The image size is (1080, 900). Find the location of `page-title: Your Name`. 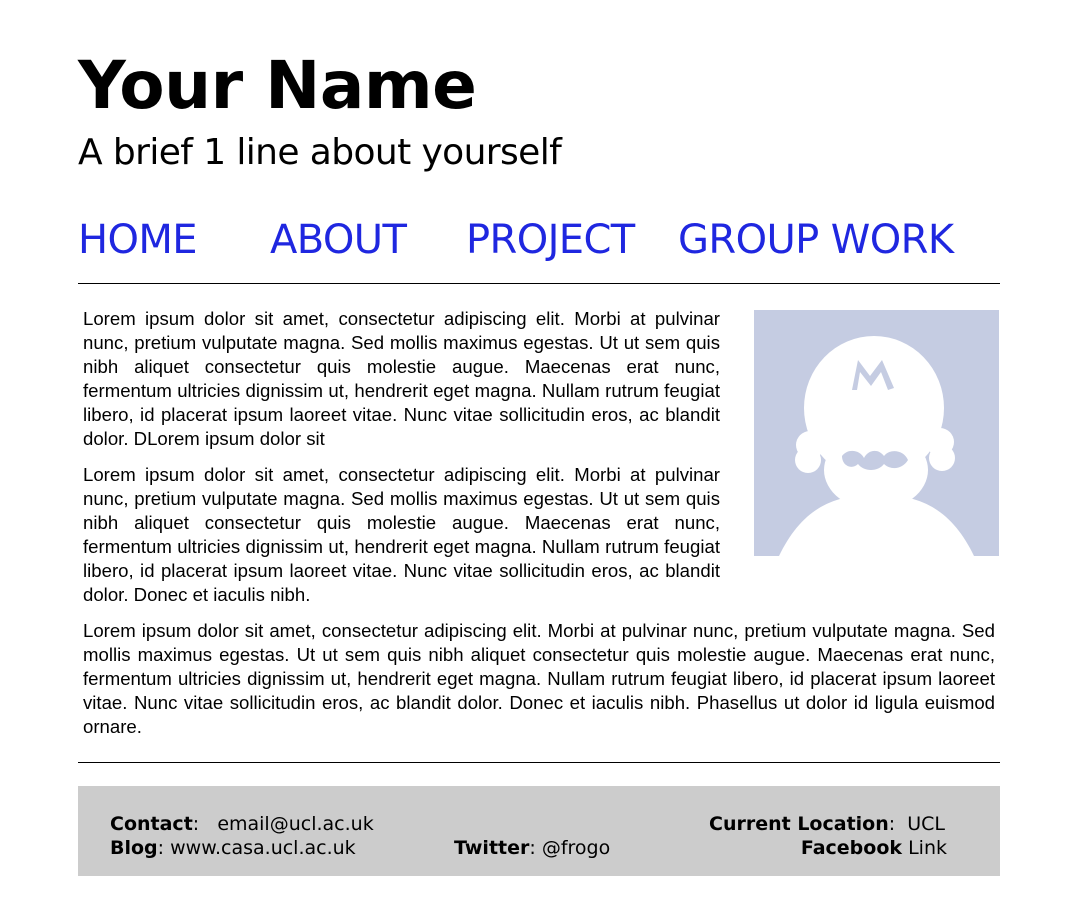

page-title: Your Name is located at coordinates (277, 85).